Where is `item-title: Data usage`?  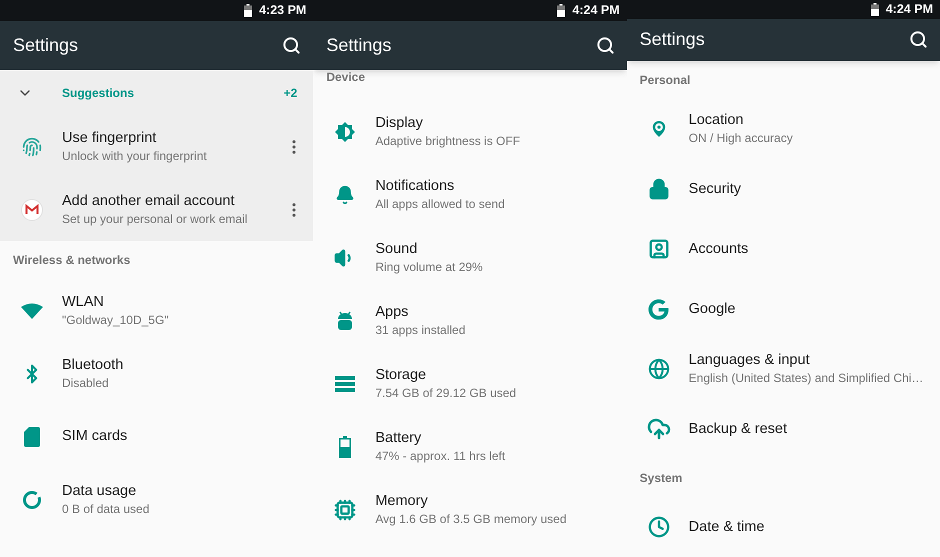 item-title: Data usage is located at coordinates (100, 491).